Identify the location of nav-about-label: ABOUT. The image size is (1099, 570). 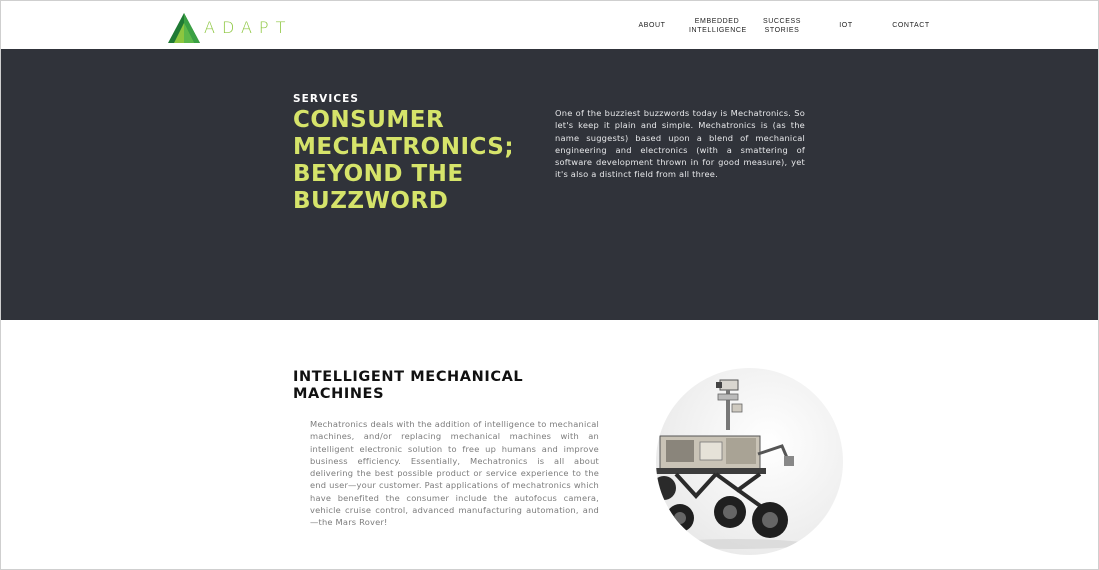
(652, 25).